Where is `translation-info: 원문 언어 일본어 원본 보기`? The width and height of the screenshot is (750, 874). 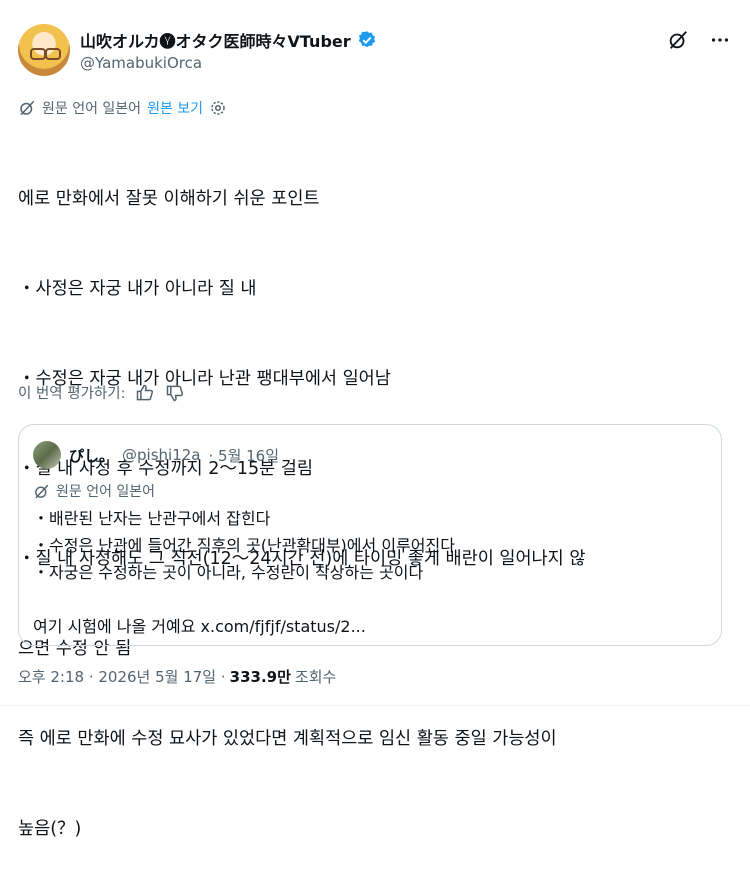 translation-info: 원문 언어 일본어 원본 보기 is located at coordinates (122, 108).